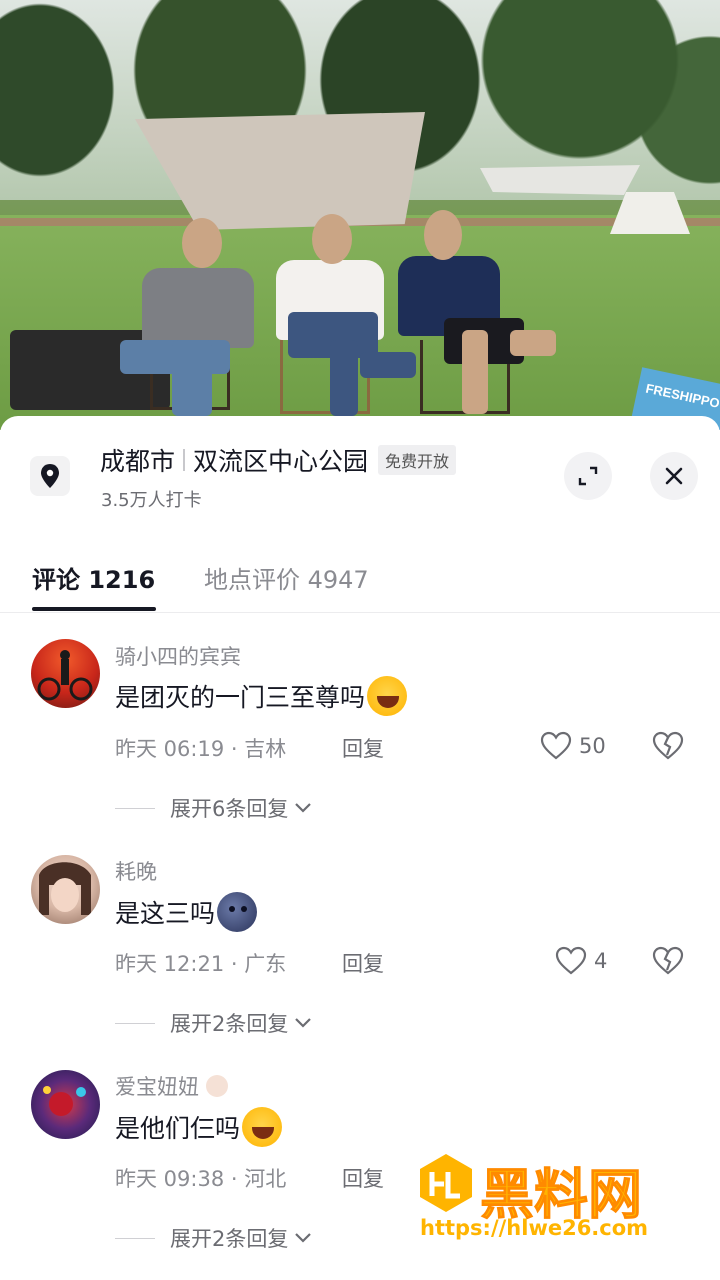 The height and width of the screenshot is (1280, 720). I want to click on watermark-url: https://hlwe26.com, so click(534, 1228).